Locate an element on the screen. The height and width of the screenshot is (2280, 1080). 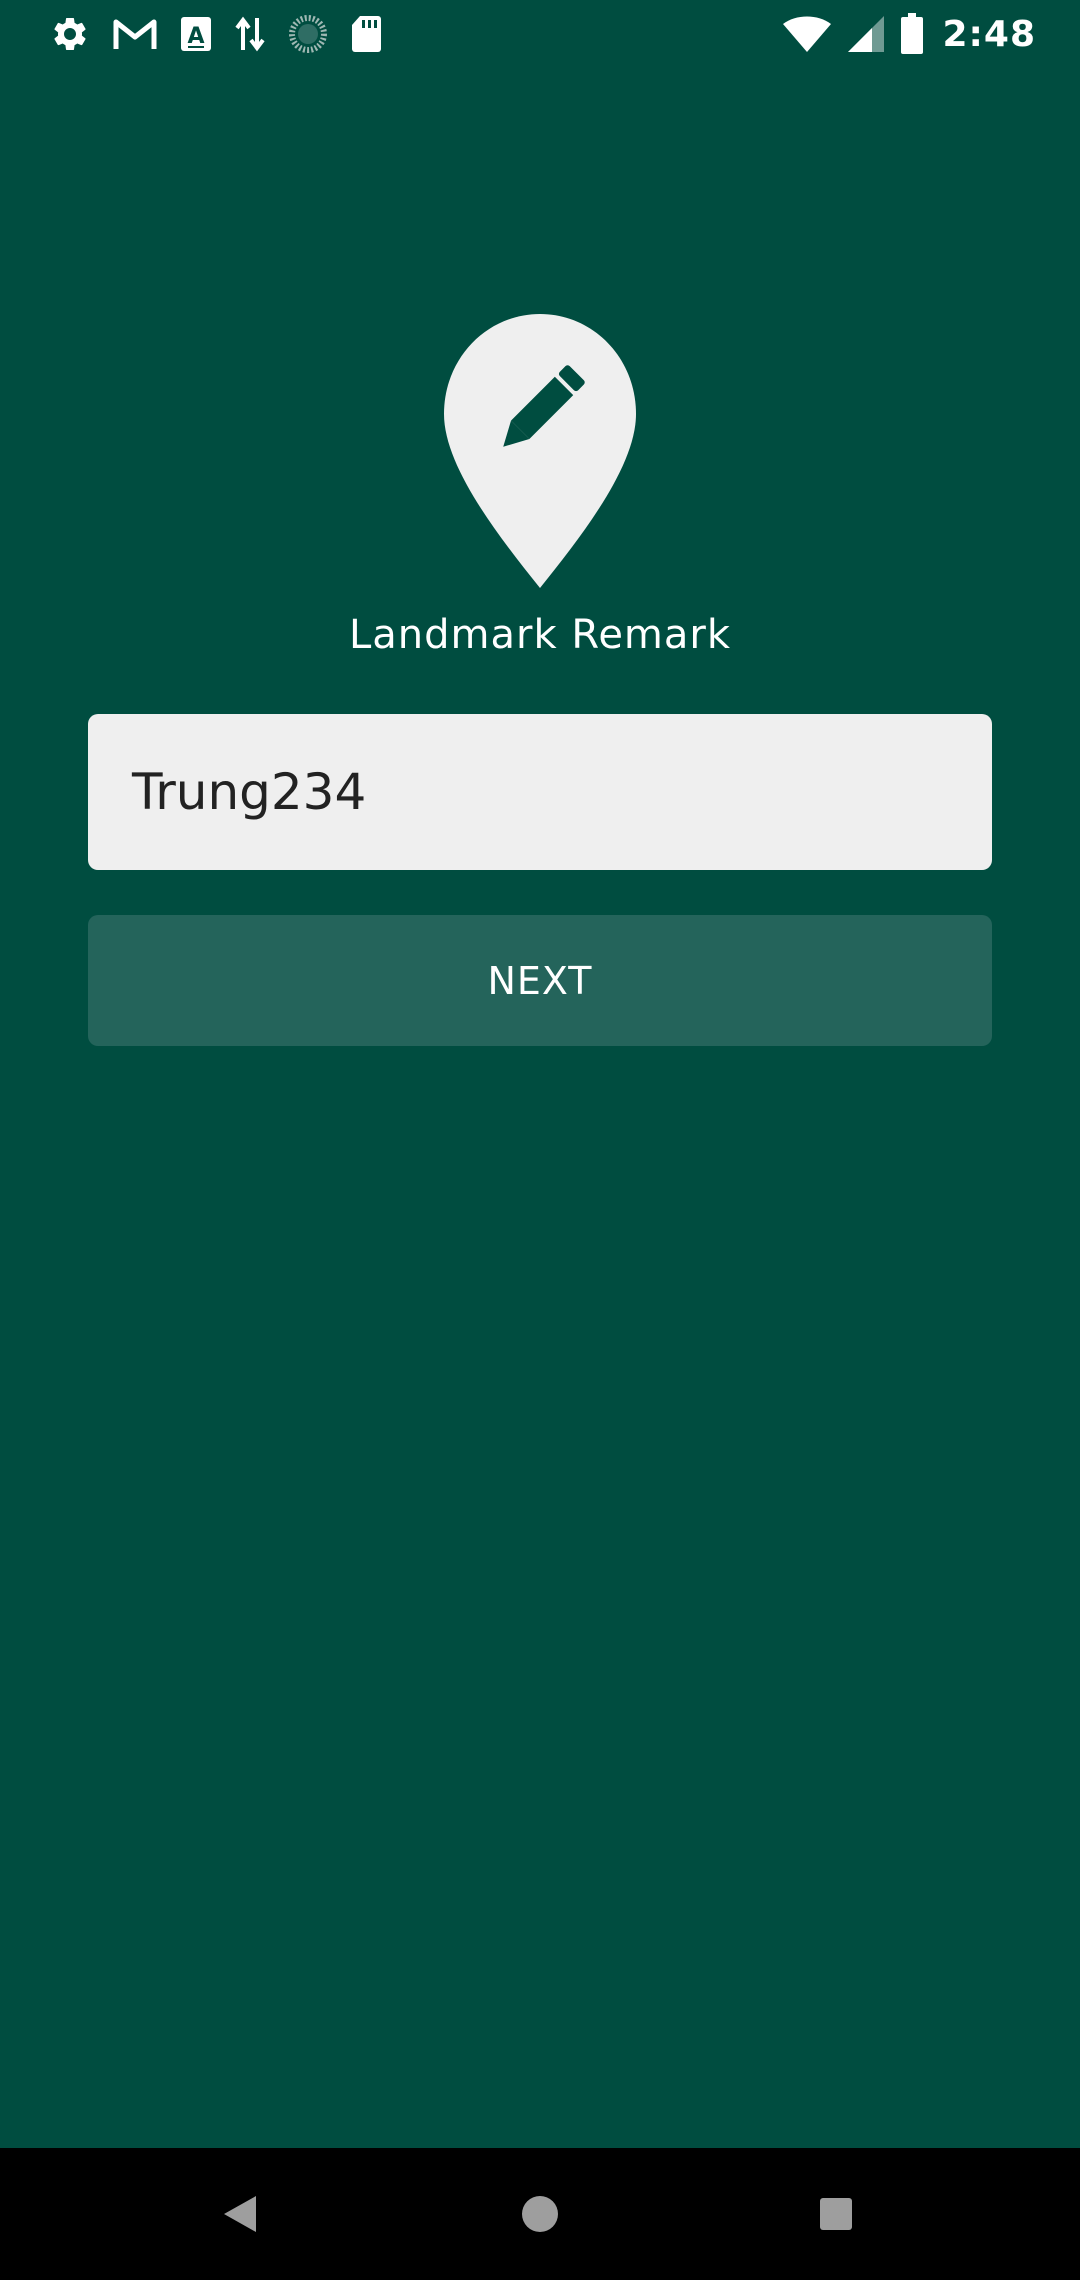
username-input: Trung234 is located at coordinates (540, 792).